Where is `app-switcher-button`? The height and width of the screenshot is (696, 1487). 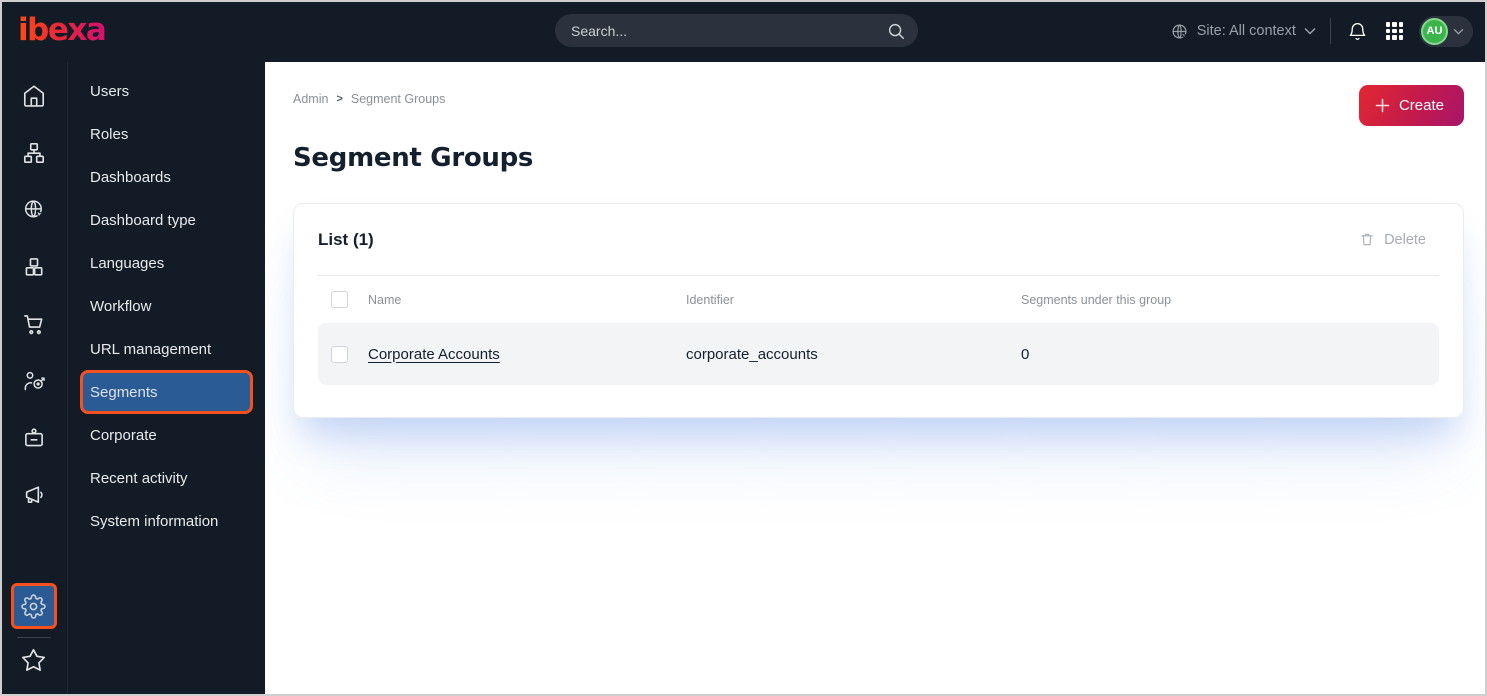
app-switcher-button is located at coordinates (1394, 30).